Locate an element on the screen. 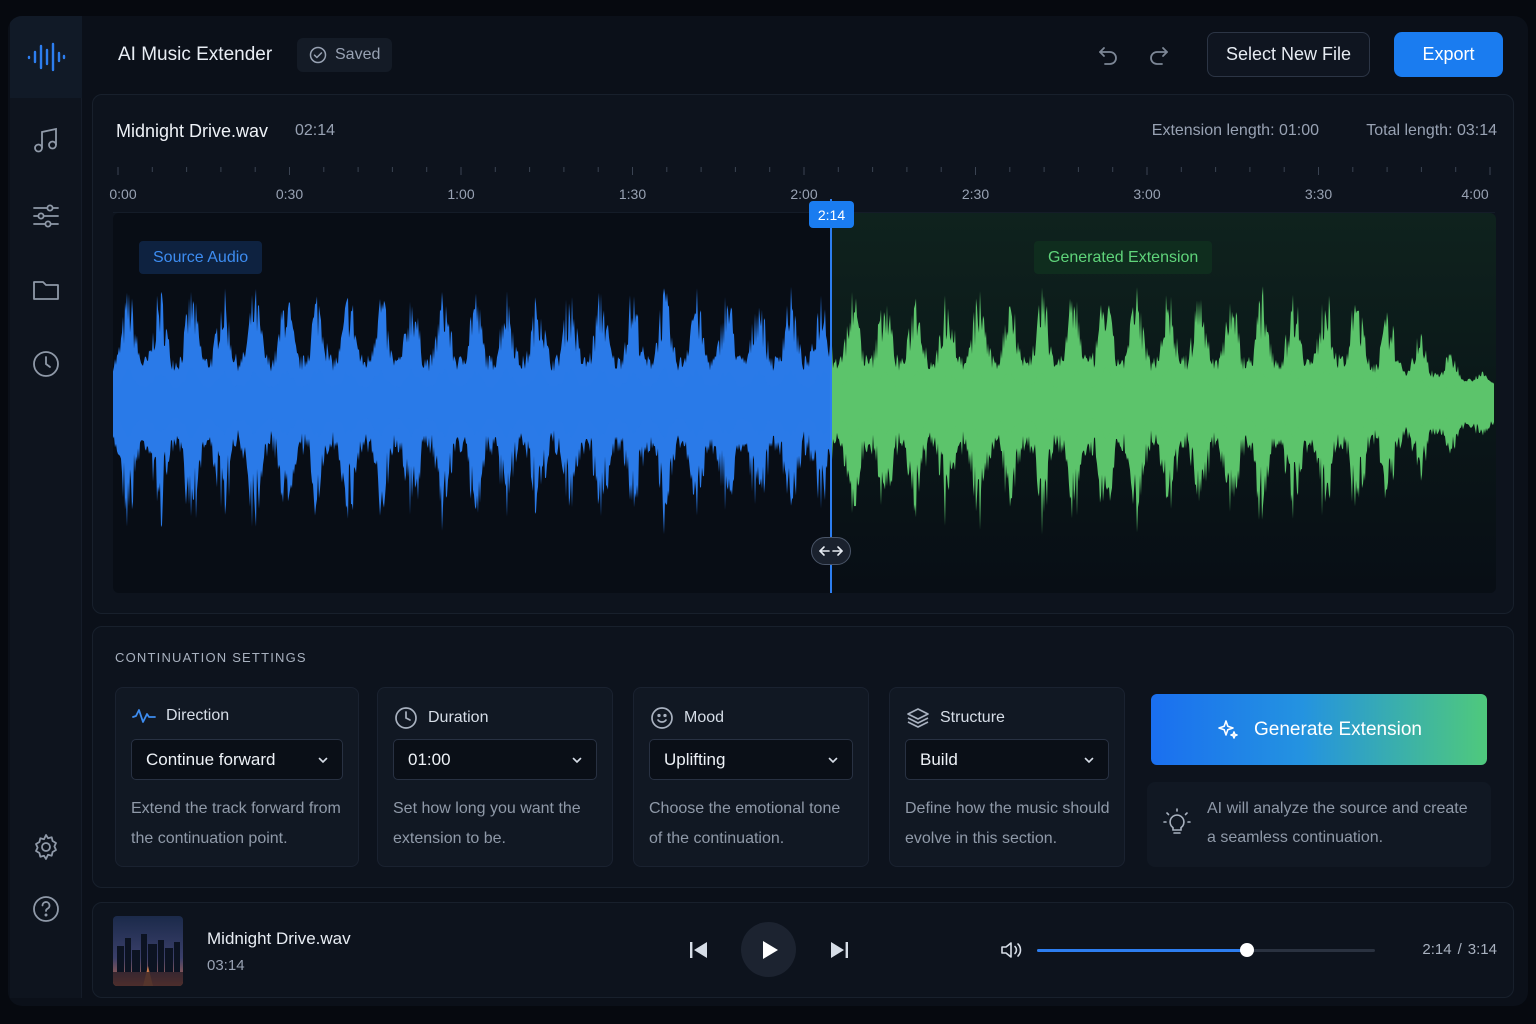 This screenshot has height=1024, width=1536. timeline-tick-label: 0:00 is located at coordinates (122, 194).